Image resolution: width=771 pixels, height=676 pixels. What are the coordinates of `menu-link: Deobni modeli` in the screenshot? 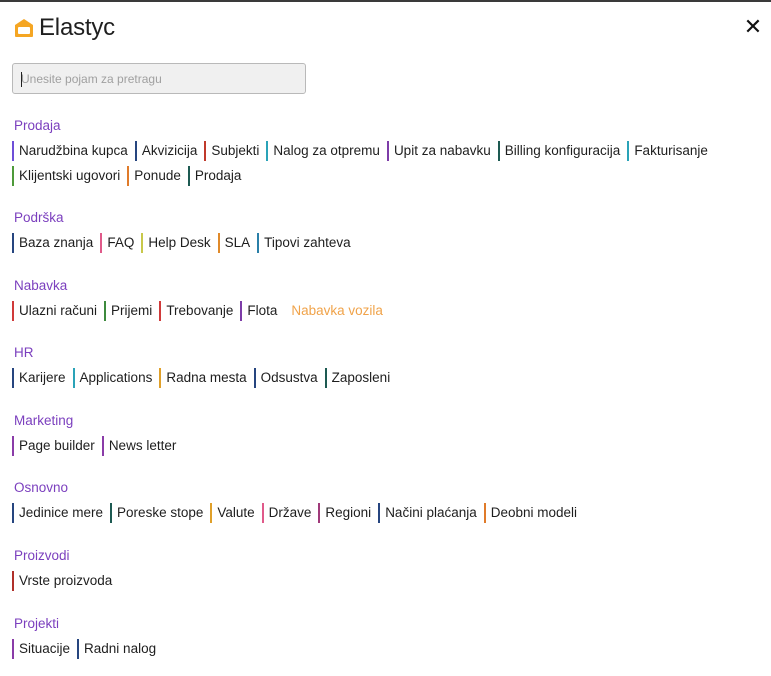 It's located at (533, 513).